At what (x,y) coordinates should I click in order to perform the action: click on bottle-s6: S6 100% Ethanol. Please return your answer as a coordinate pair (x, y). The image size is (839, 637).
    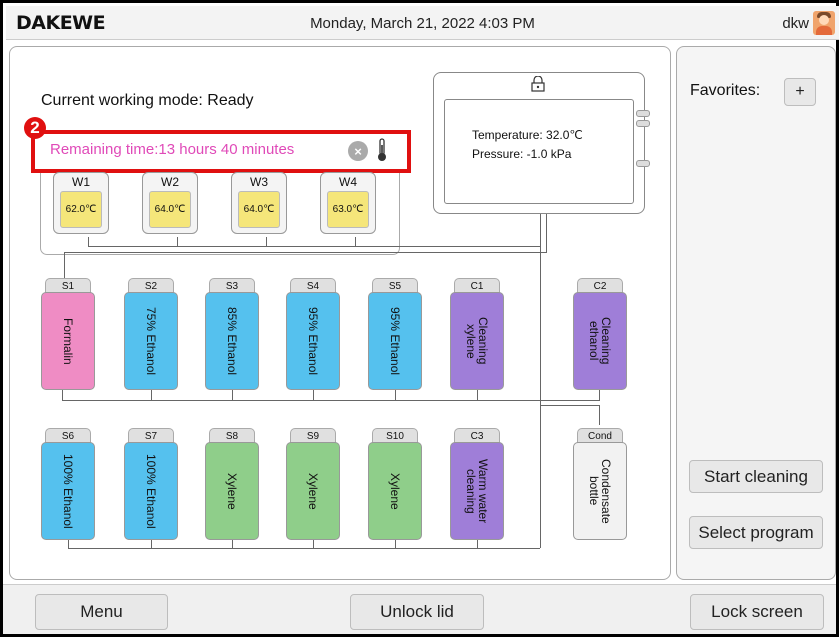
    Looking at the image, I should click on (68, 484).